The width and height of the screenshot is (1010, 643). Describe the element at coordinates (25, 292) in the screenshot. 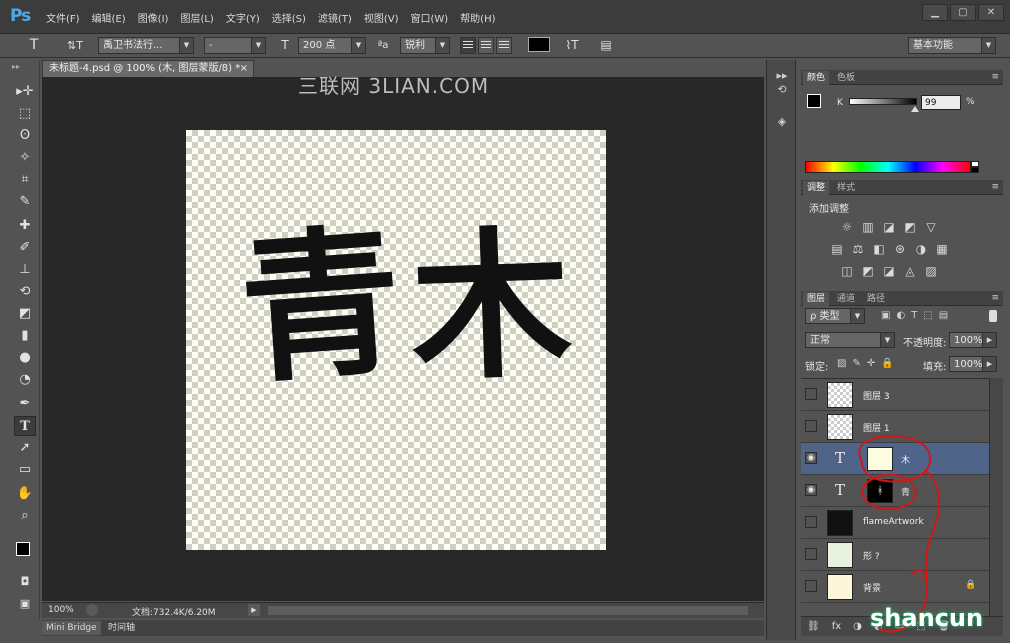

I see `history-brush-tool-icon: ⟲` at that location.